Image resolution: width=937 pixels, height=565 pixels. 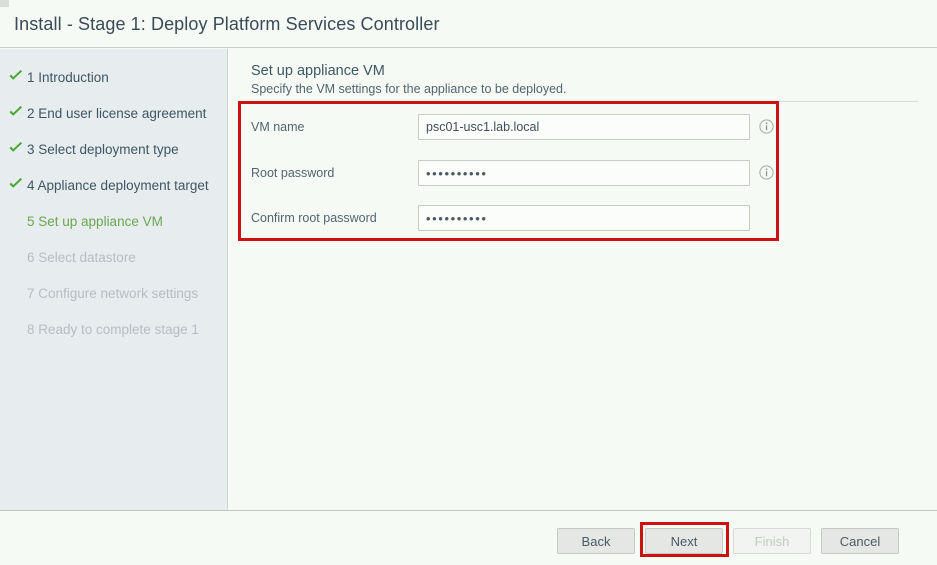 What do you see at coordinates (68, 77) in the screenshot?
I see `sidebar-item-label: 1 Introduction` at bounding box center [68, 77].